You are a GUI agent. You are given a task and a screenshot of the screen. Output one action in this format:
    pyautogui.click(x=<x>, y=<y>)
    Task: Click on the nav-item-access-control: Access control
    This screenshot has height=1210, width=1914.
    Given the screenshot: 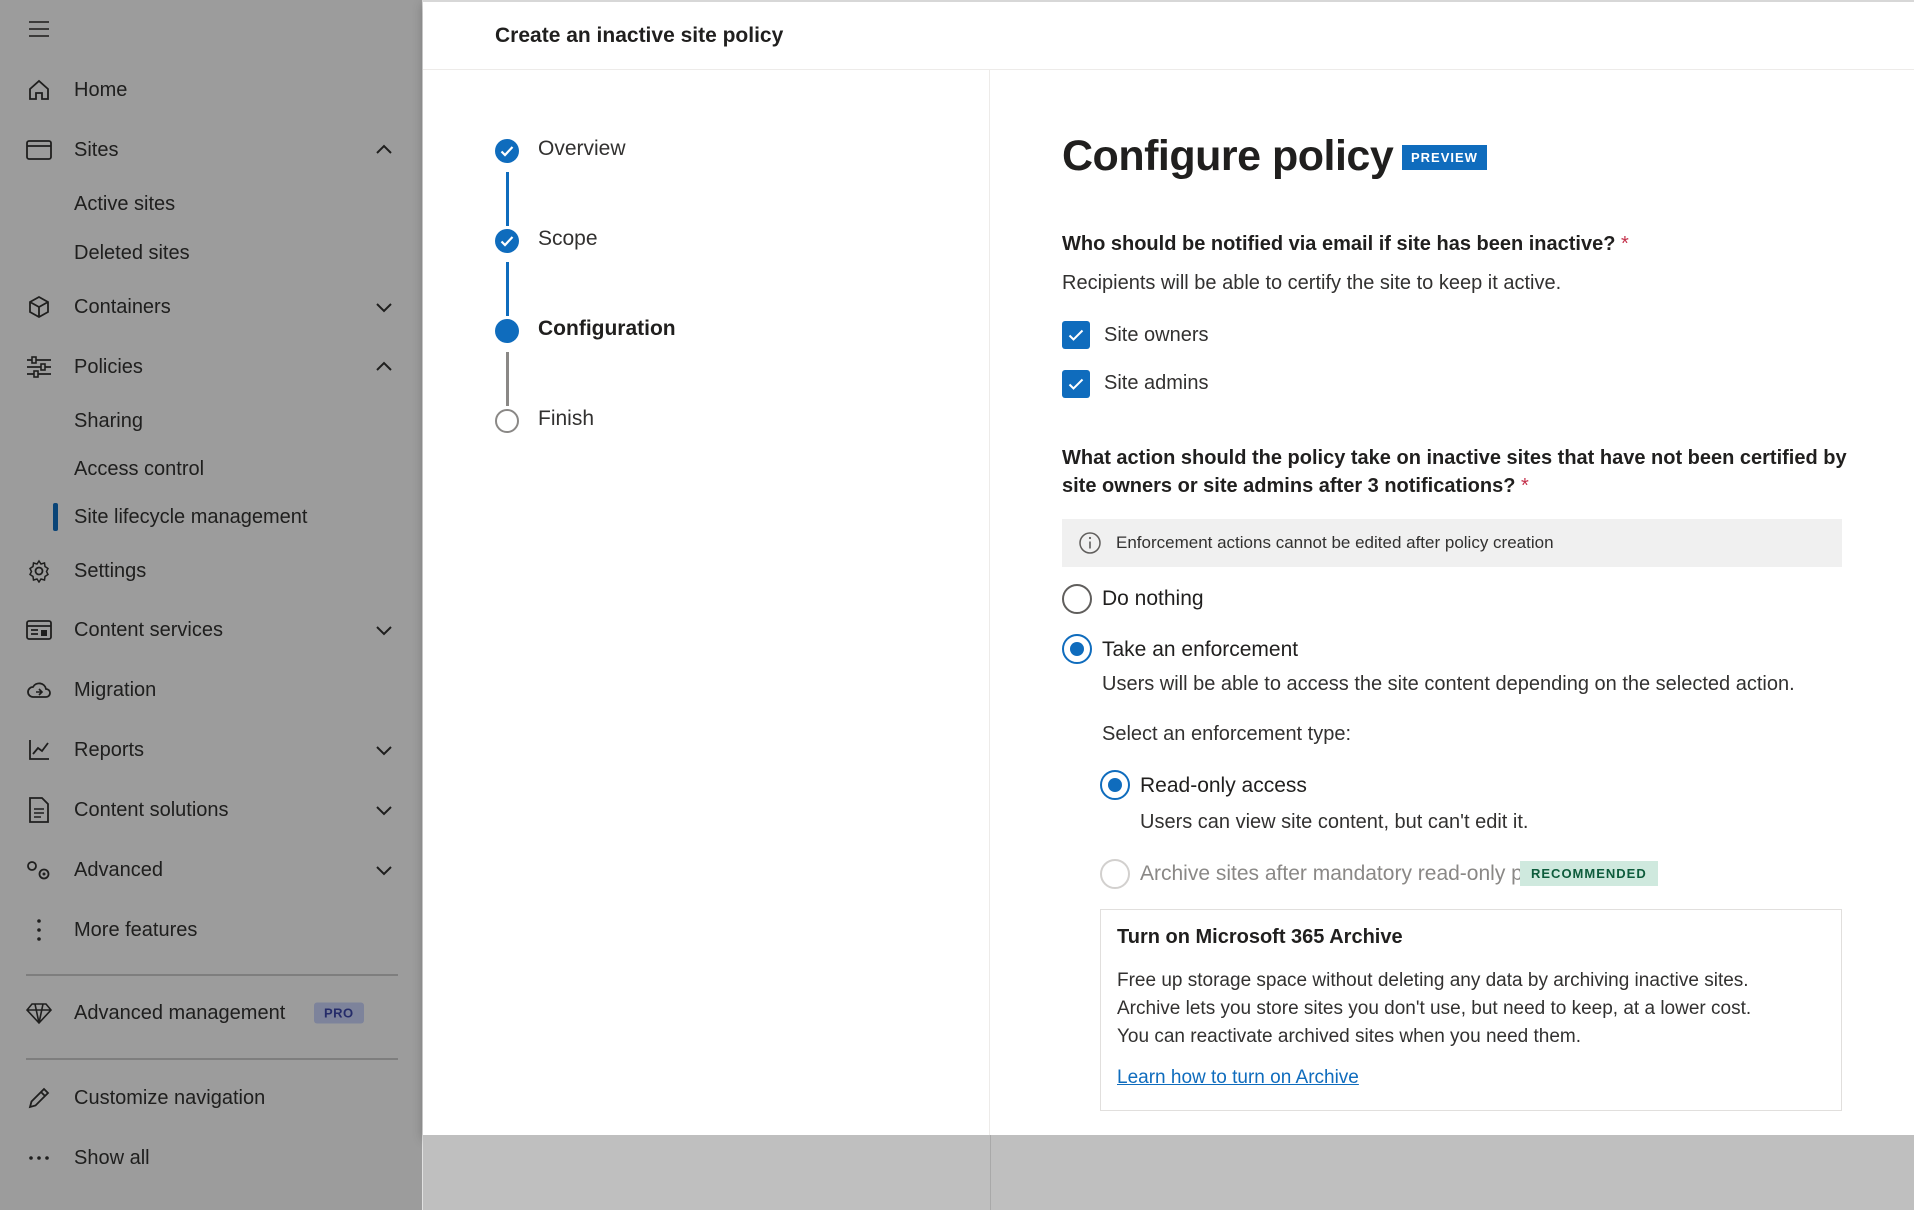 What is the action you would take?
    pyautogui.click(x=211, y=469)
    